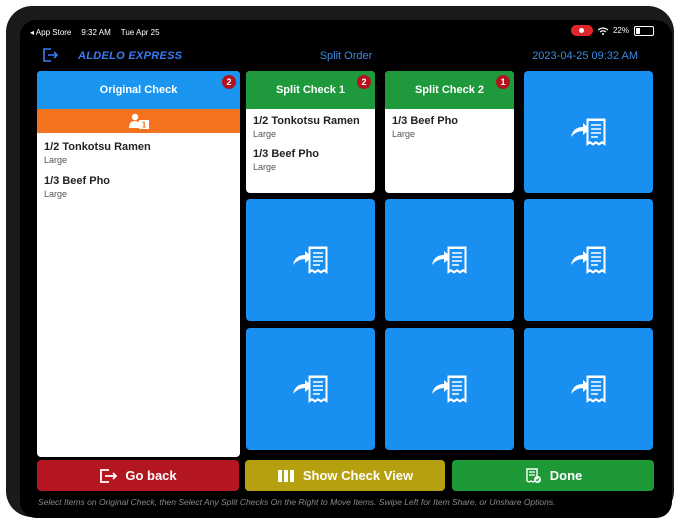  I want to click on item-share-bar: 1, so click(138, 121).